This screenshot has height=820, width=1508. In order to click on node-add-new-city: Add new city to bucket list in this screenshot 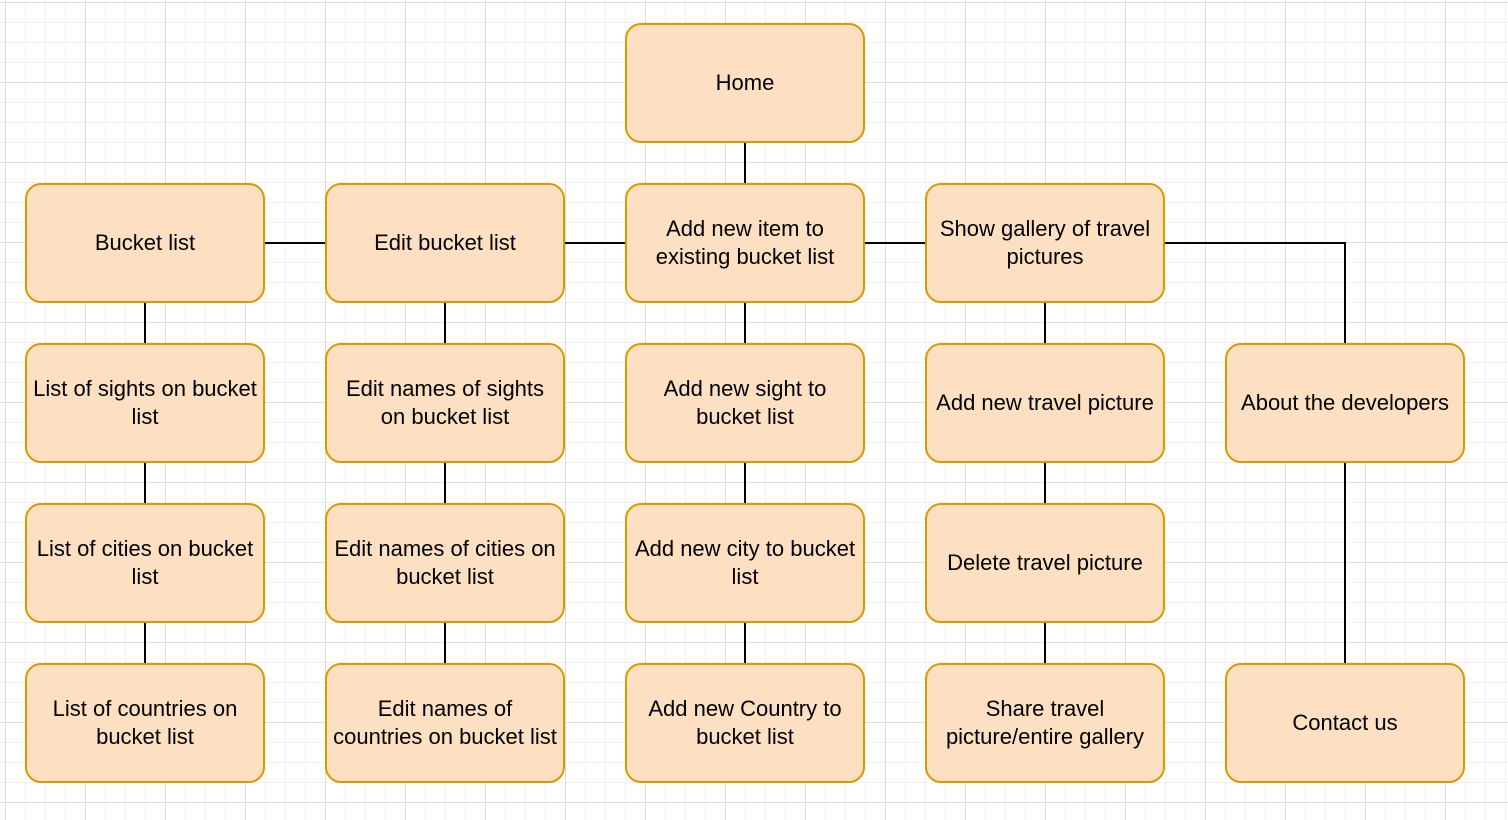, I will do `click(745, 563)`.